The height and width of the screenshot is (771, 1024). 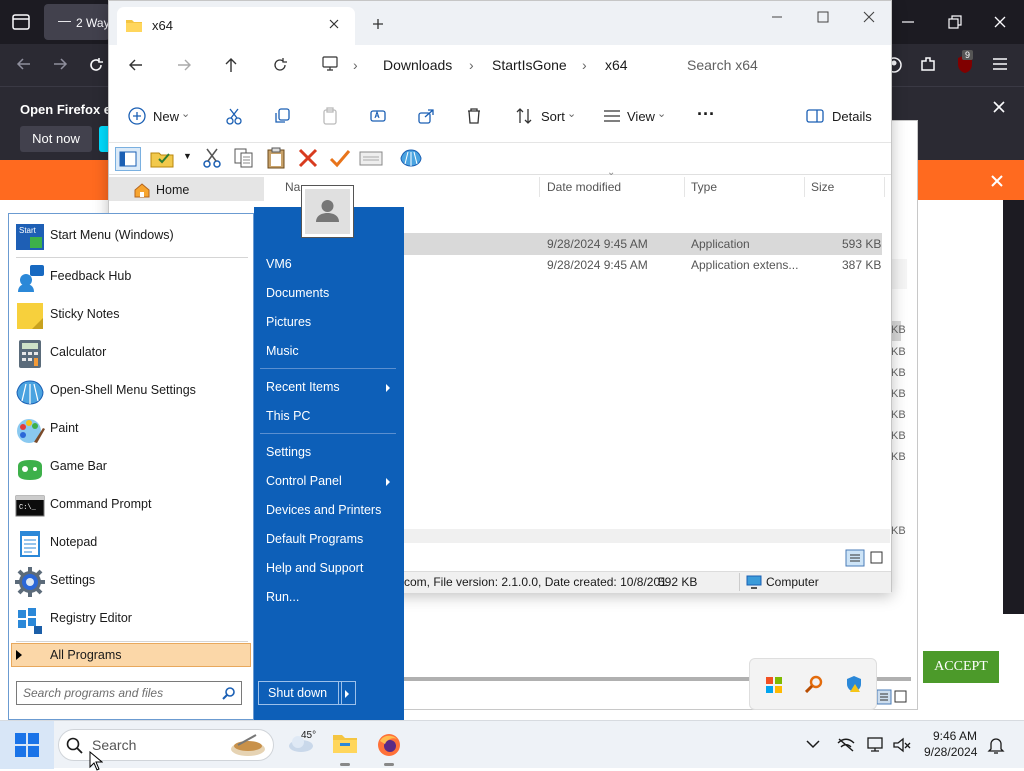 I want to click on program-settings: Settings, so click(x=130, y=581).